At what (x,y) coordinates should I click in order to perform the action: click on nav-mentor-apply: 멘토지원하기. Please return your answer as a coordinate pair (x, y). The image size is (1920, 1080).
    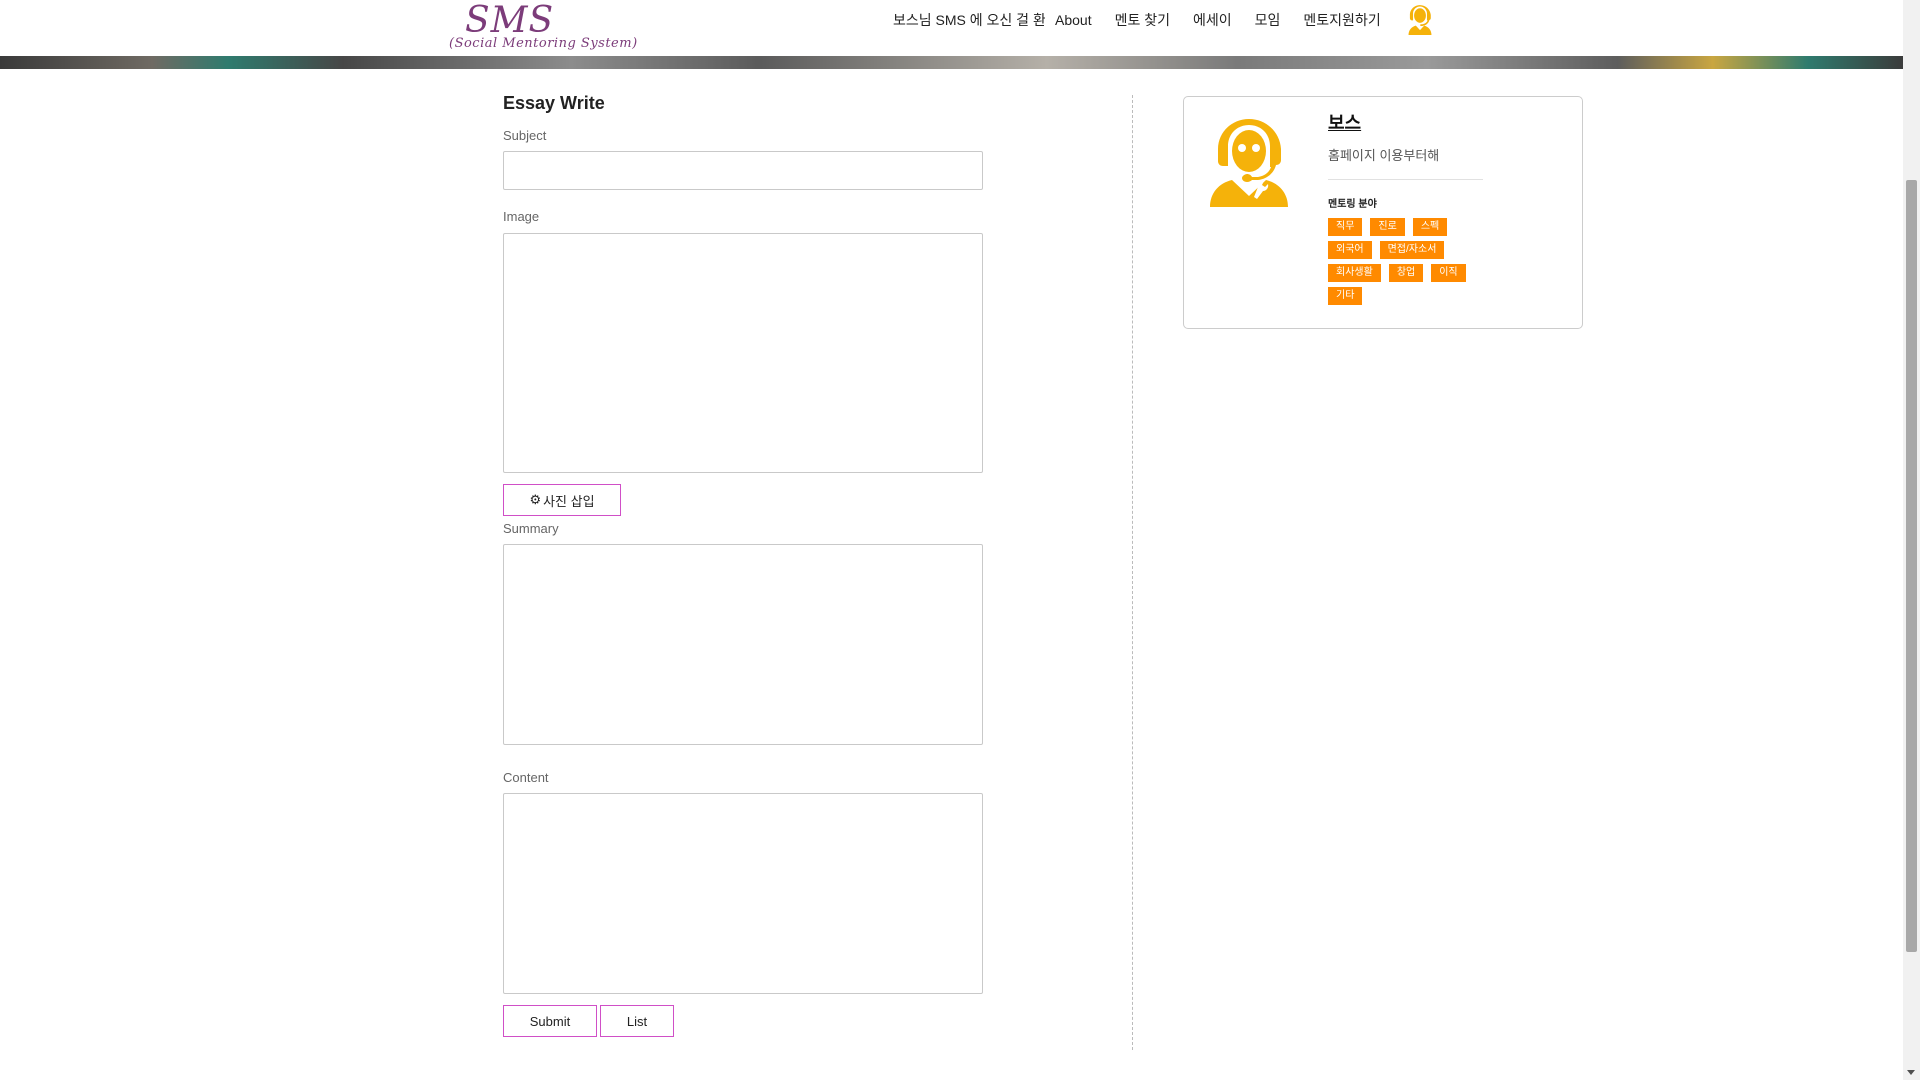
    Looking at the image, I should click on (1341, 20).